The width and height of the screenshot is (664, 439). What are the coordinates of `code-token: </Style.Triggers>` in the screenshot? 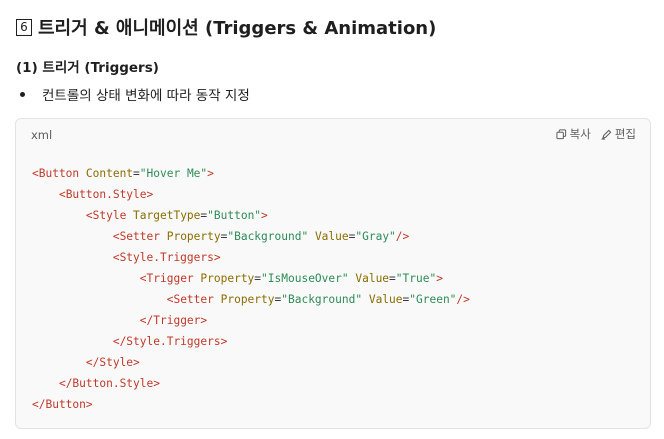 It's located at (170, 341).